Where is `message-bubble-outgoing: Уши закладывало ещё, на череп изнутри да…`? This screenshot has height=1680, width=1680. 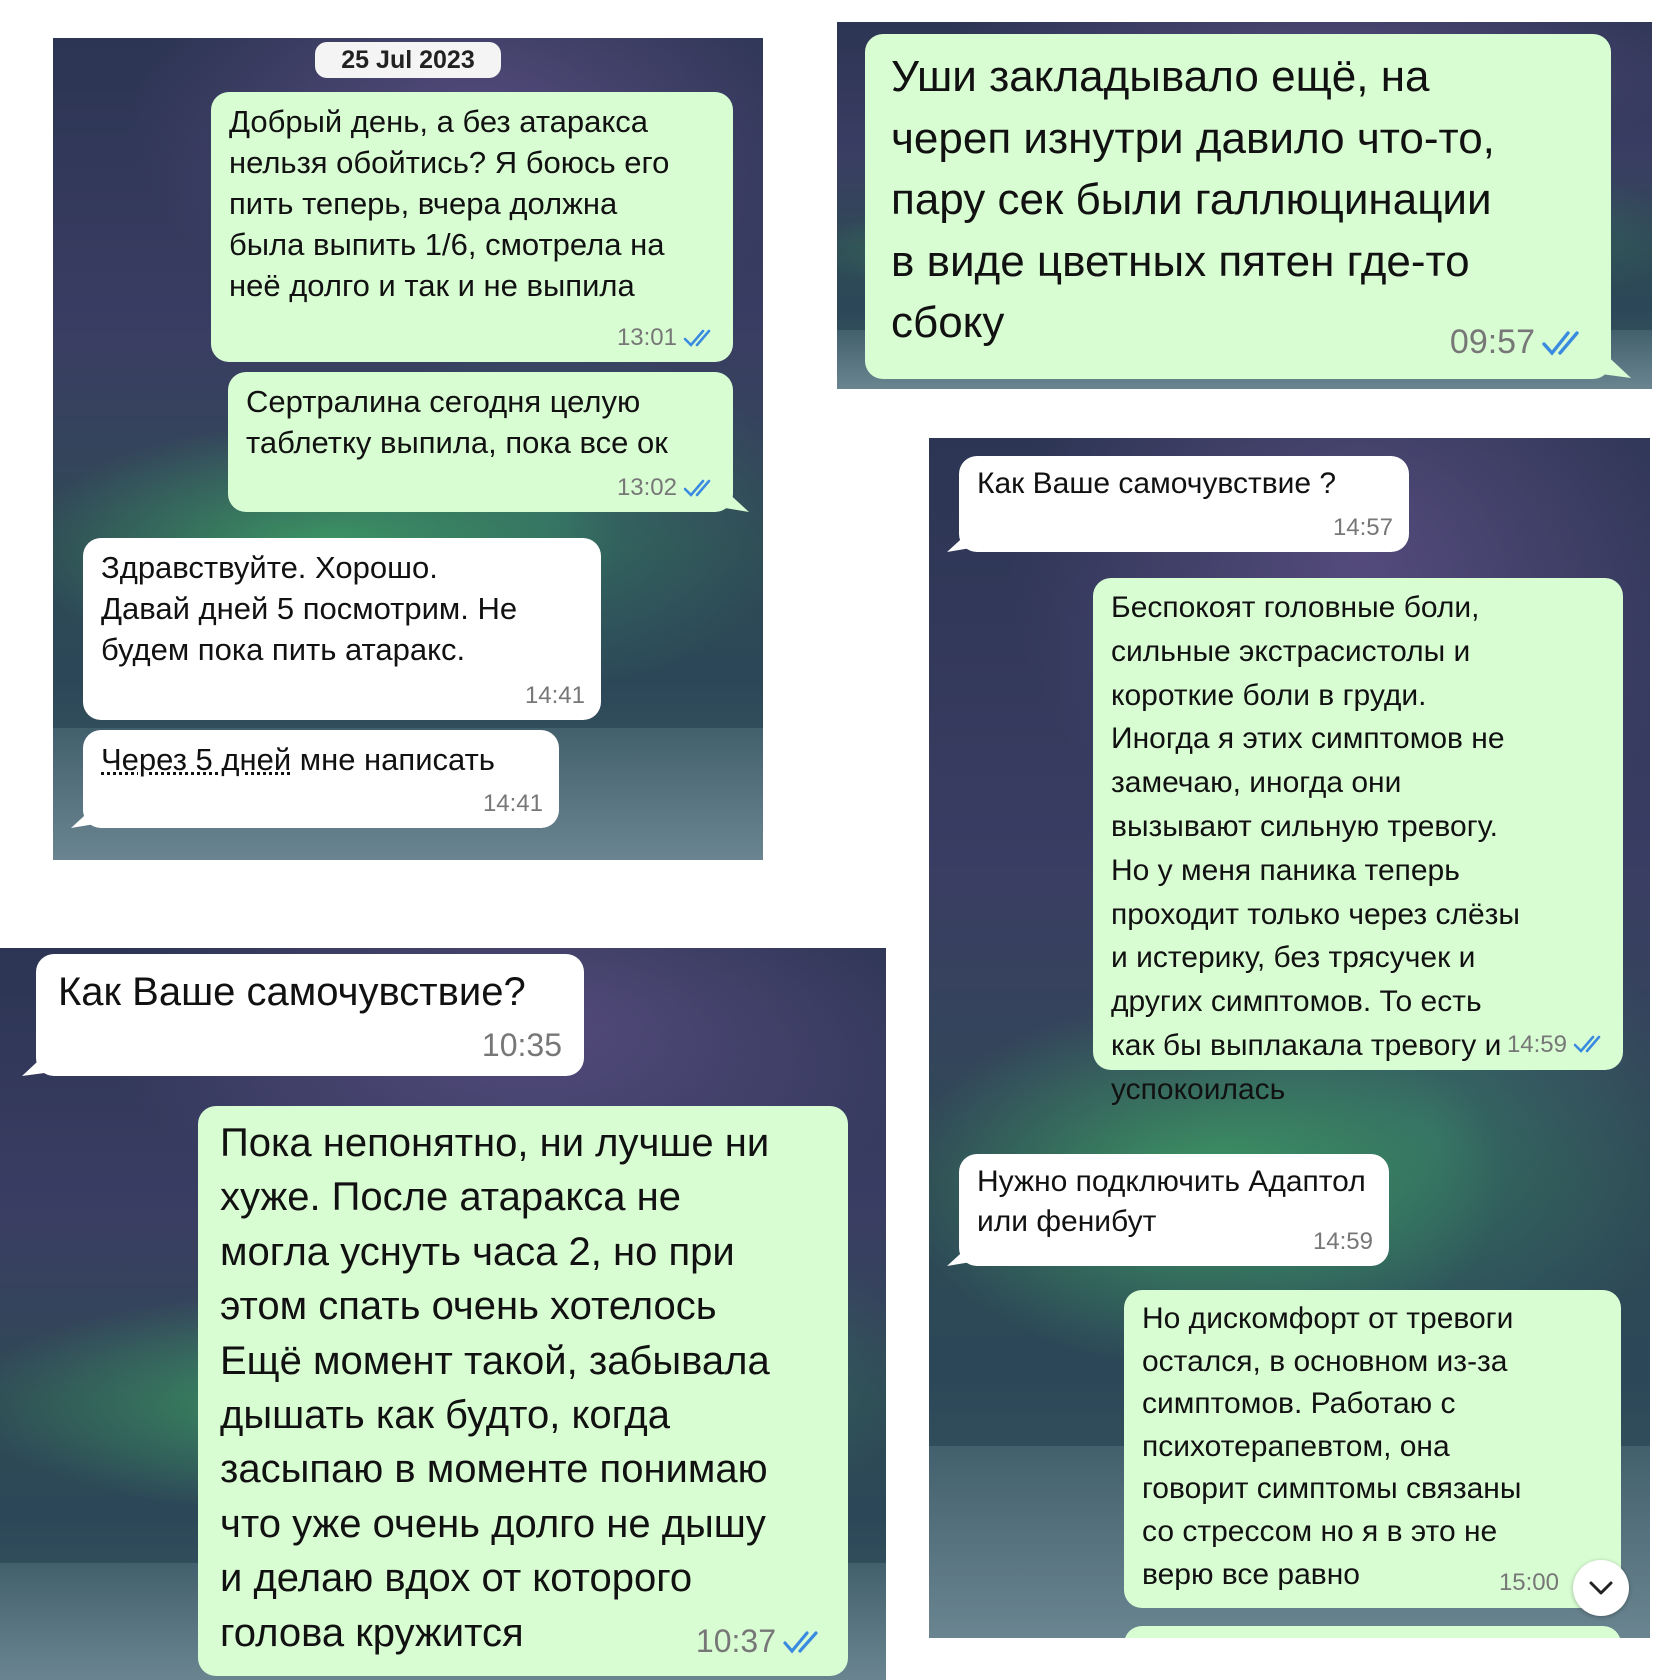 message-bubble-outgoing: Уши закладывало ещё, на череп изнутри да… is located at coordinates (1238, 206).